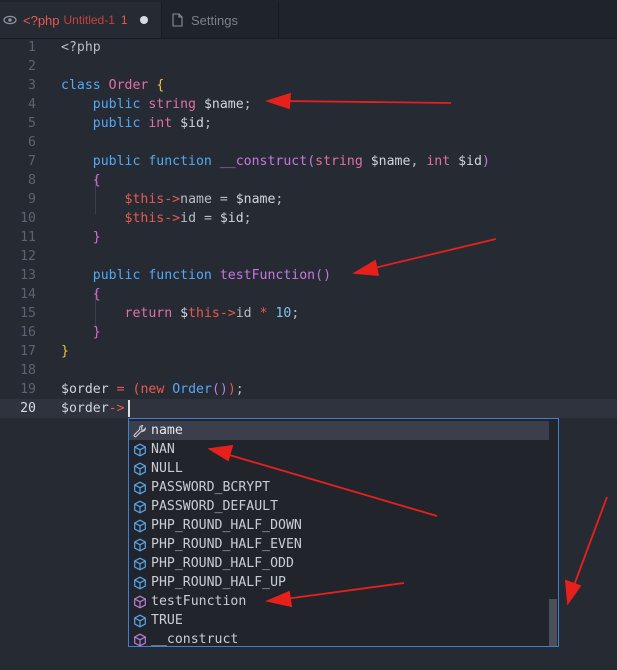 This screenshot has width=617, height=670. I want to click on autocomplete-item-label: PHP_ROUND_HALF_ODD, so click(222, 563).